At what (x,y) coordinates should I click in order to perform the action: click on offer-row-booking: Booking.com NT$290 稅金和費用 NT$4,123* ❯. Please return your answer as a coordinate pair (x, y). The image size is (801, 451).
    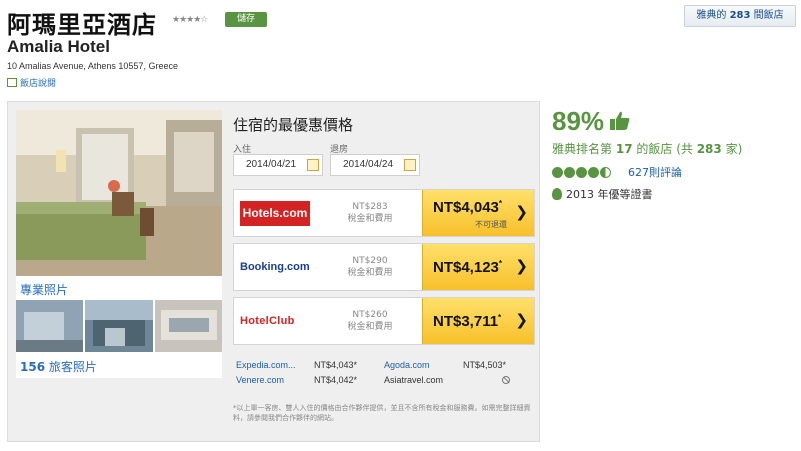
    Looking at the image, I should click on (384, 267).